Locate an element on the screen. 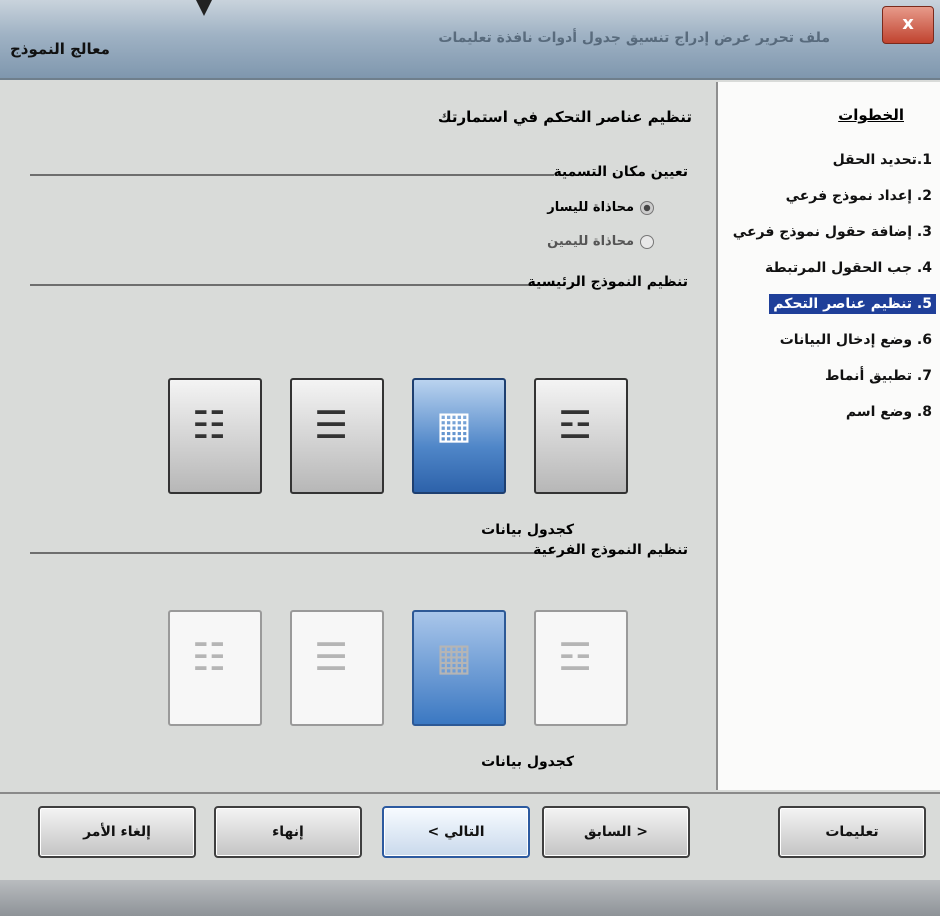 This screenshot has width=940, height=916. radio-align-right-label: محاذاة لليمين is located at coordinates (590, 241).